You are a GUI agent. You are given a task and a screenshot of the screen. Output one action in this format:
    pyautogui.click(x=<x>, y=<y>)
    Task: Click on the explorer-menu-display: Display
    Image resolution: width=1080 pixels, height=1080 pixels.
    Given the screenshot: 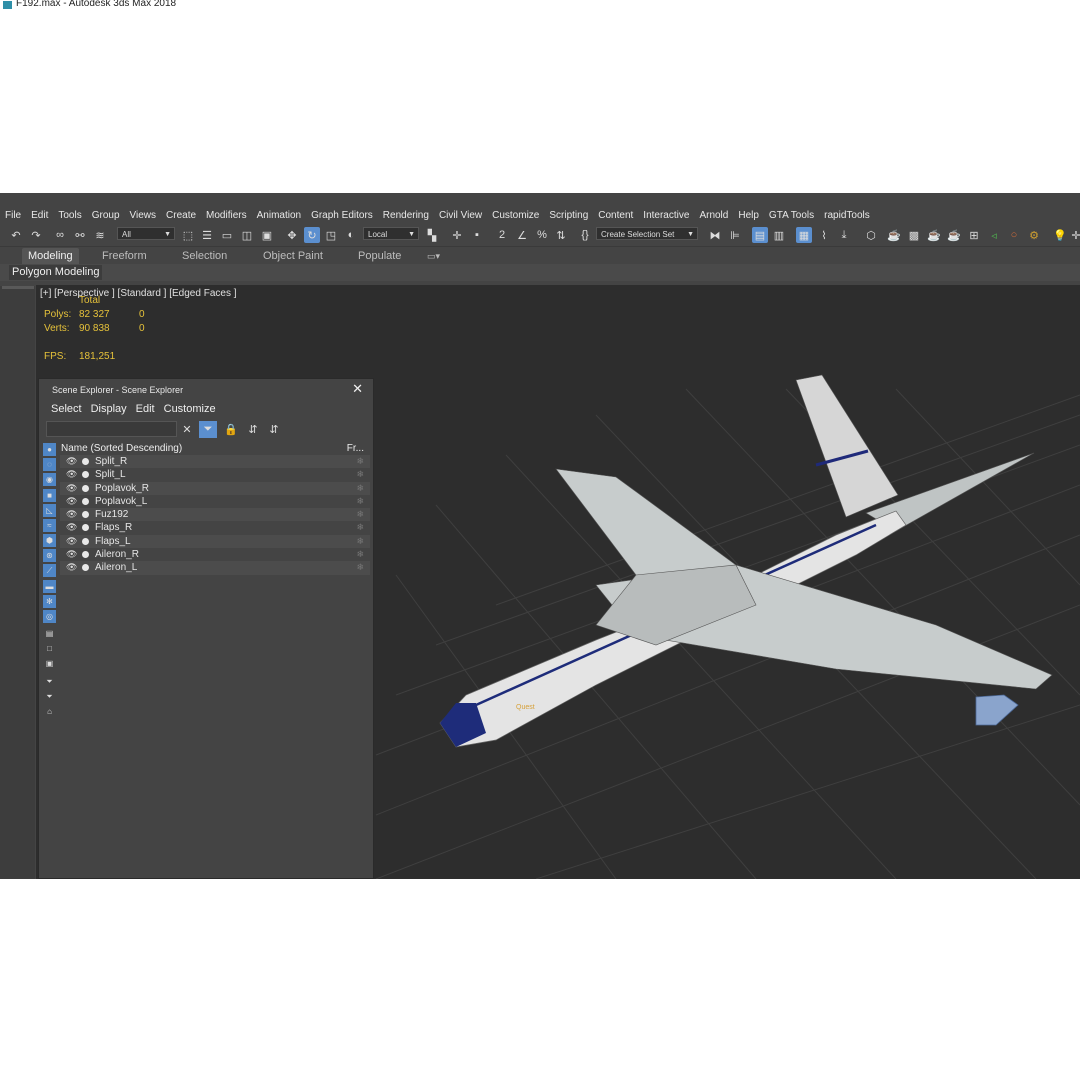 What is the action you would take?
    pyautogui.click(x=109, y=409)
    